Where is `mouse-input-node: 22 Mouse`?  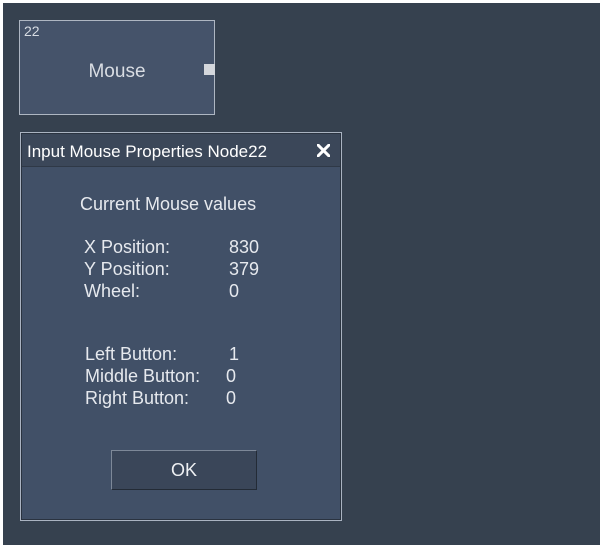 mouse-input-node: 22 Mouse is located at coordinates (117, 67).